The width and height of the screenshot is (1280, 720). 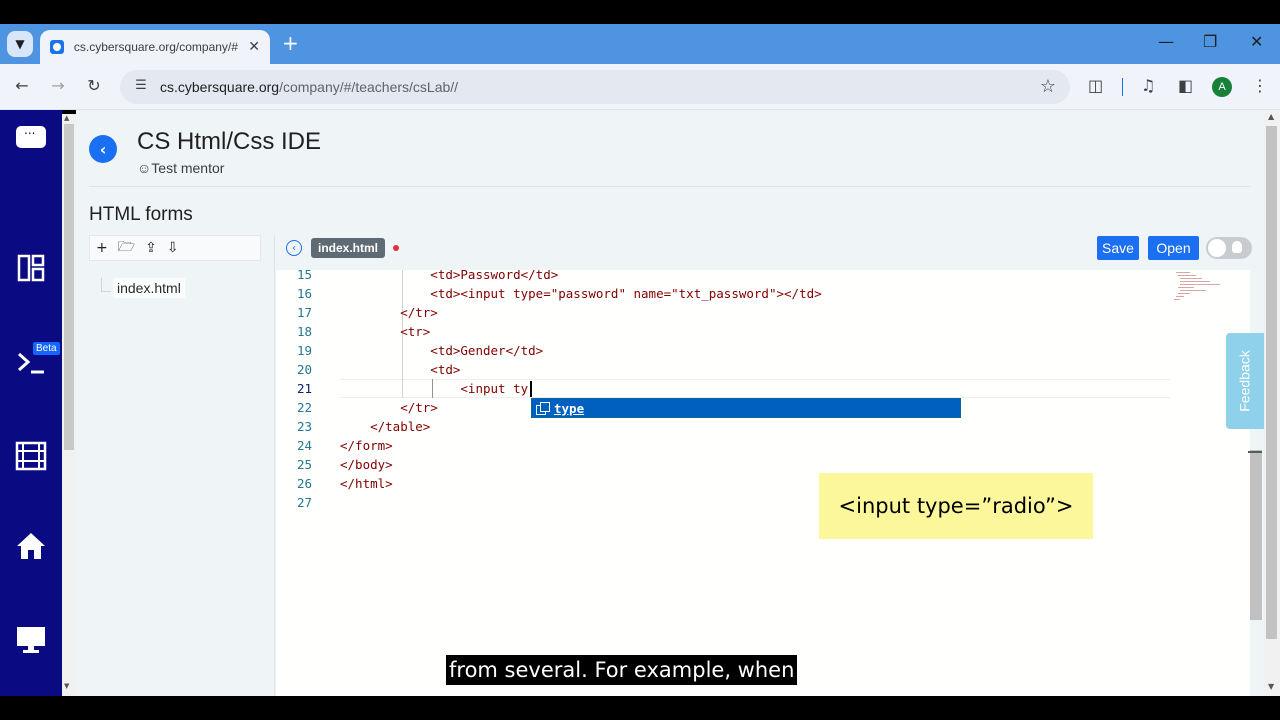 What do you see at coordinates (640, 12) in the screenshot?
I see `video-letterbox-top` at bounding box center [640, 12].